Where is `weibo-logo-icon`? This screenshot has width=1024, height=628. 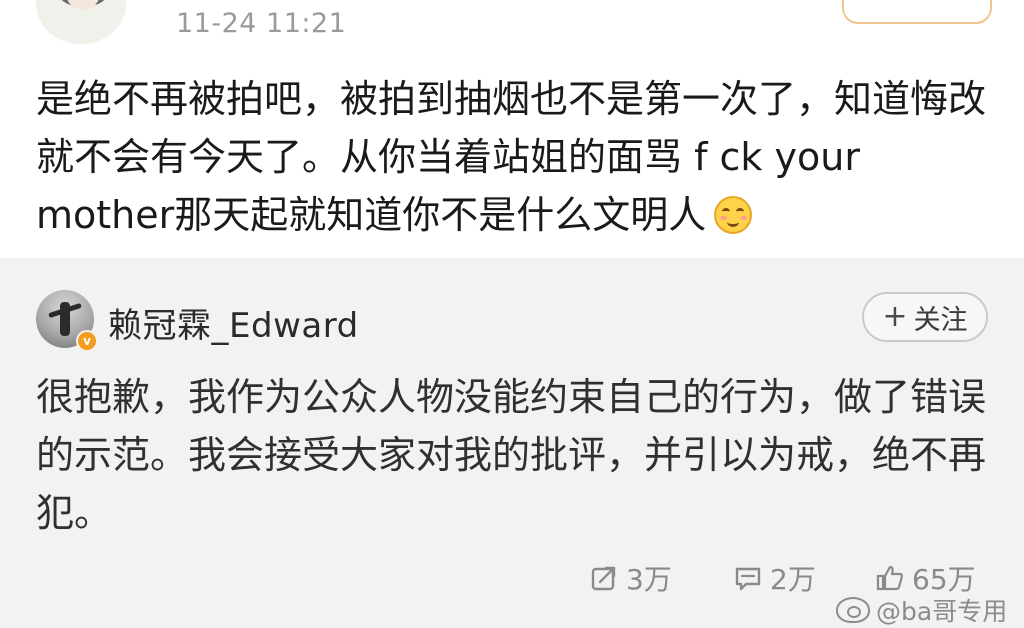 weibo-logo-icon is located at coordinates (853, 610).